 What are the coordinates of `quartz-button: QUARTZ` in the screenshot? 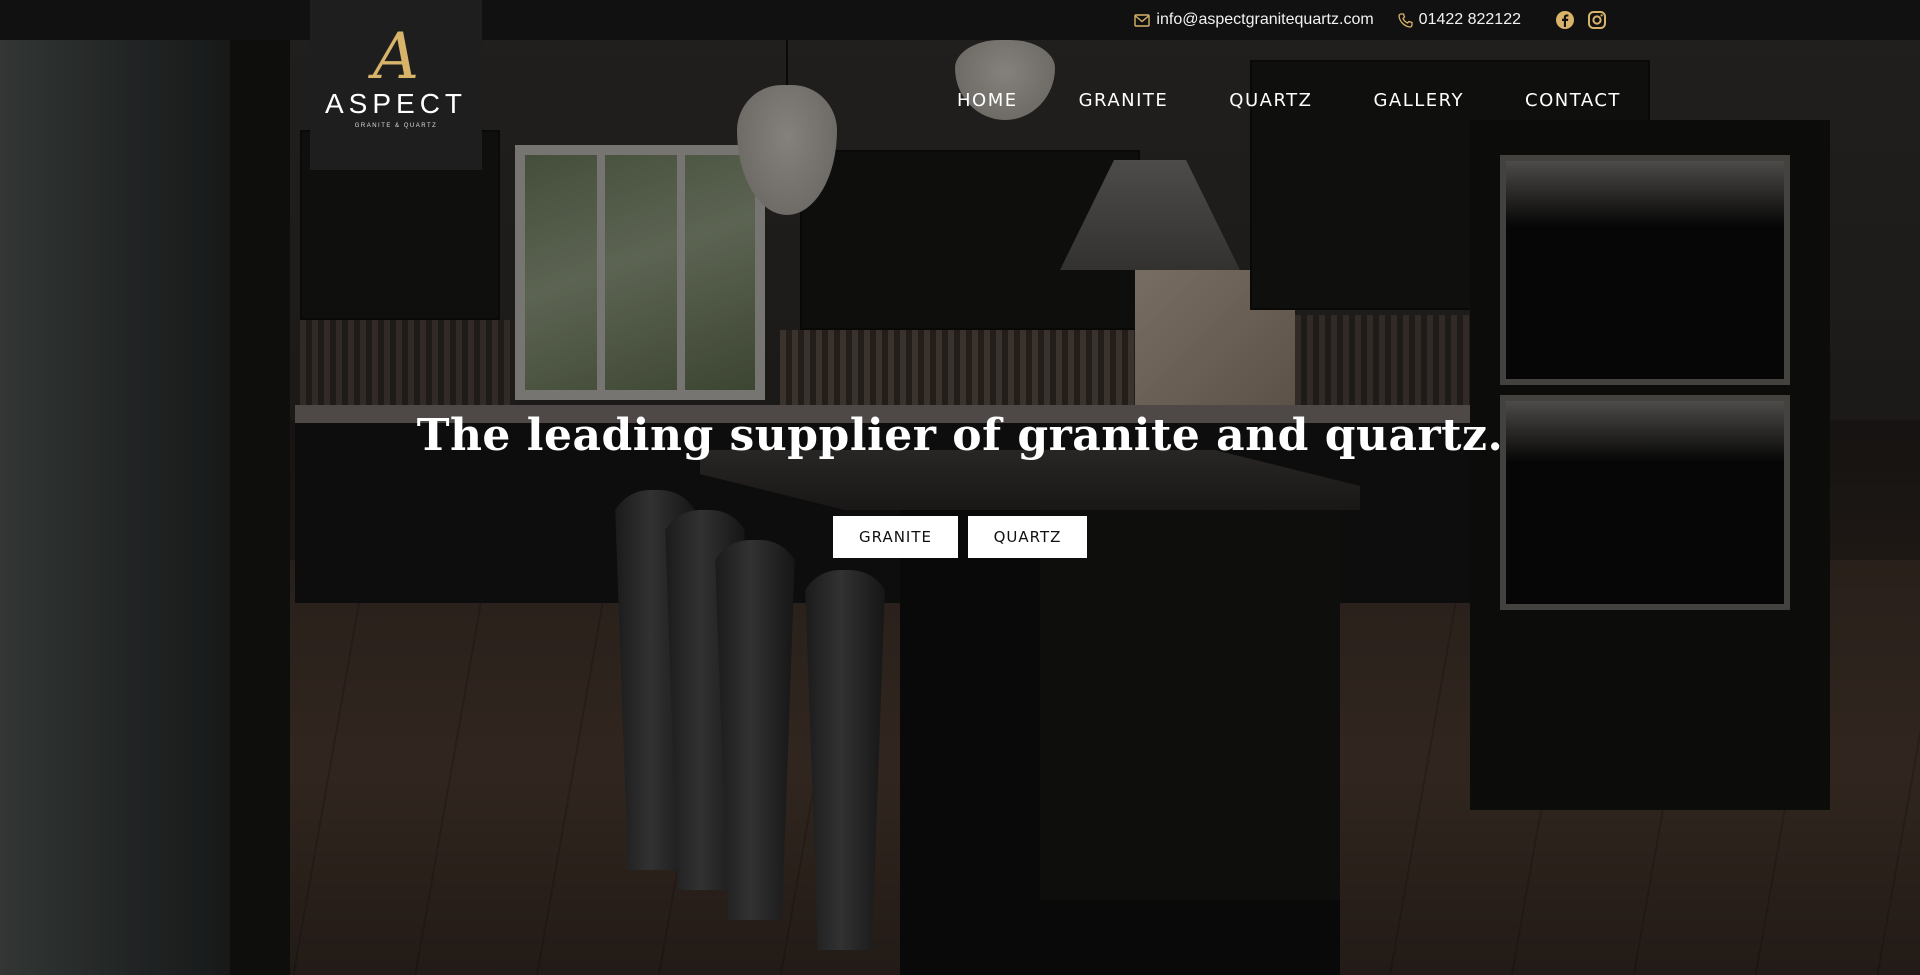 It's located at (1027, 537).